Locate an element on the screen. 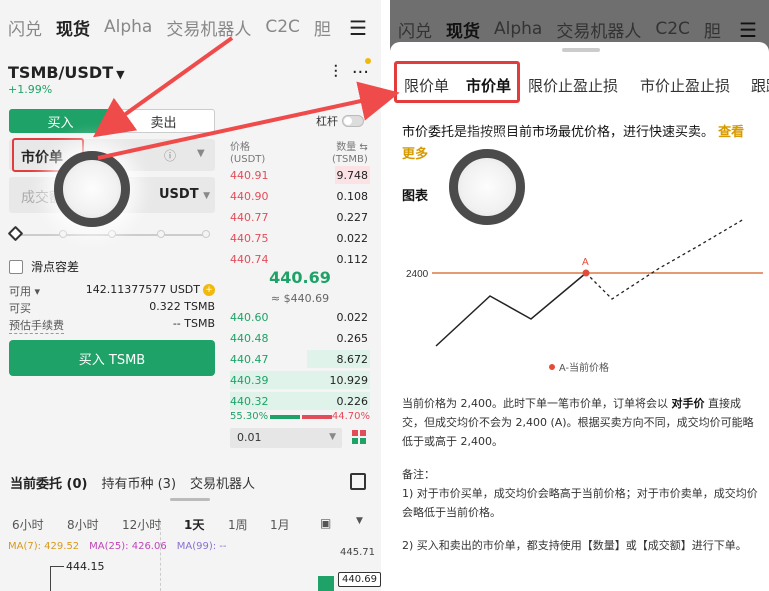 This screenshot has height=591, width=769. tf-6h: 6小时 is located at coordinates (28, 524).